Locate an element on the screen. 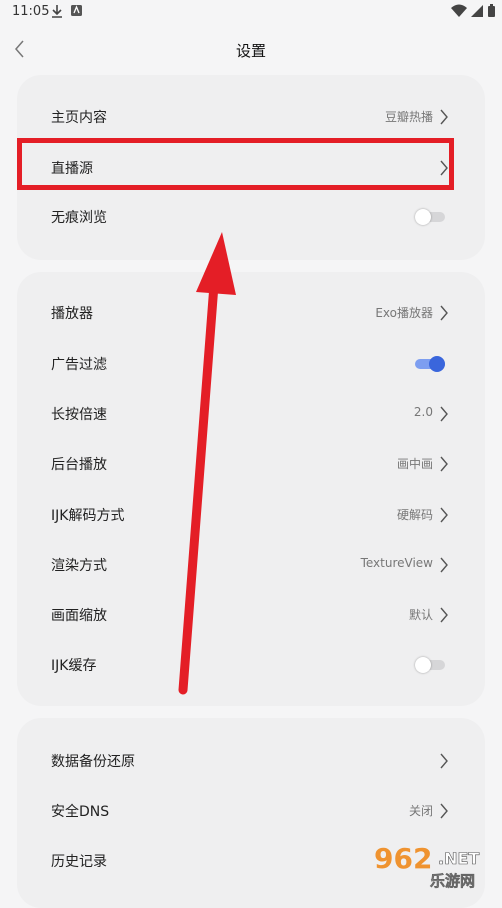 This screenshot has width=502, height=908. annotation-arrow-icon is located at coordinates (207, 463).